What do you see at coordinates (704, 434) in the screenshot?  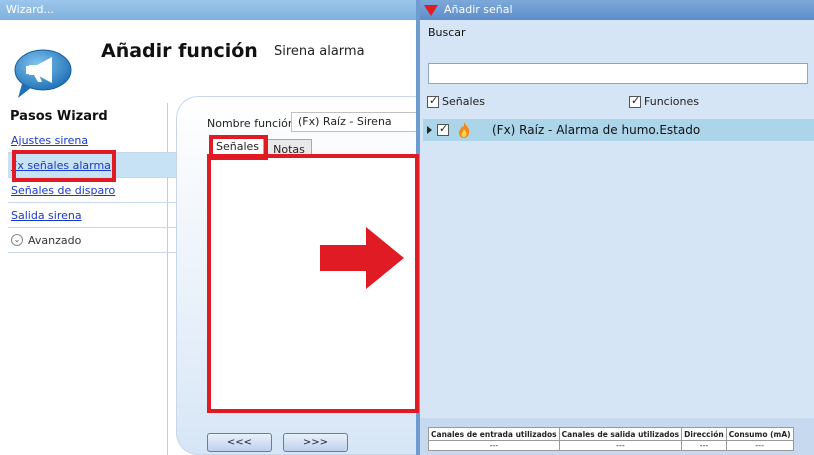 I see `table-header: Dirección` at bounding box center [704, 434].